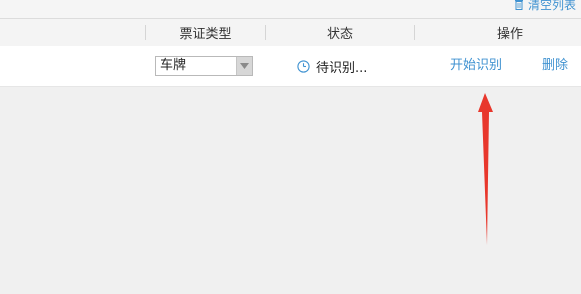 This screenshot has width=581, height=294. Describe the element at coordinates (173, 65) in the screenshot. I see `ticket-type-value: 车牌` at that location.